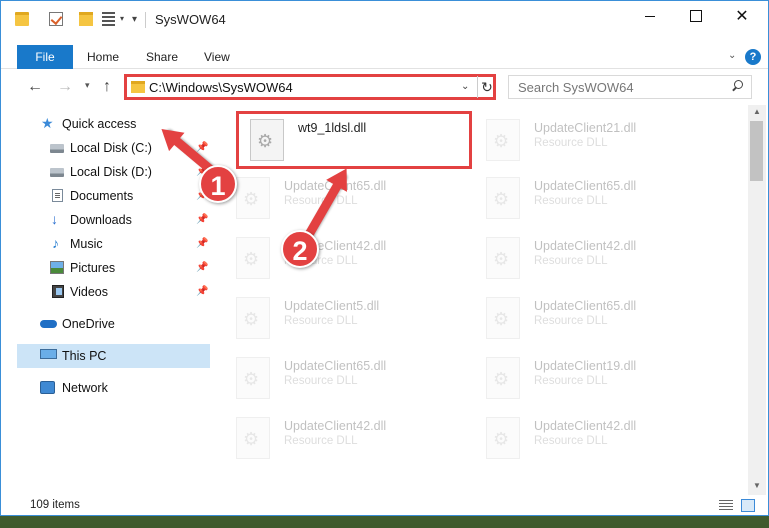 The height and width of the screenshot is (528, 769). I want to click on expand-ribbon-icon: ⌄, so click(732, 55).